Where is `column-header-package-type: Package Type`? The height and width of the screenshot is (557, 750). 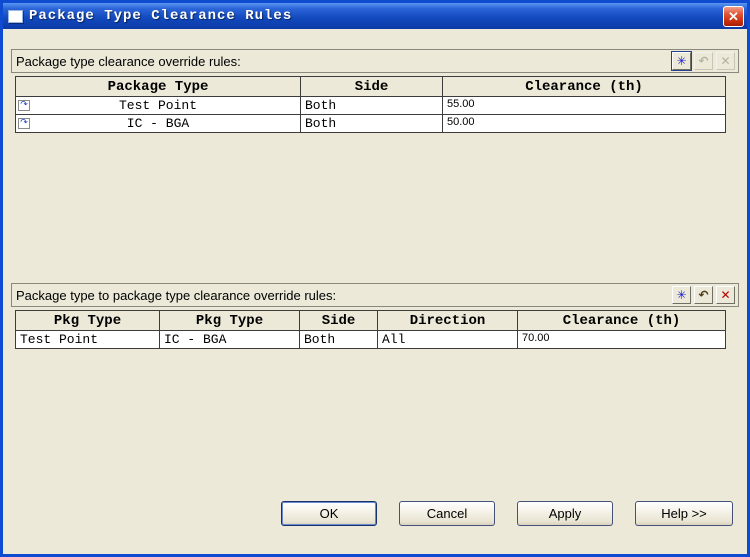 column-header-package-type: Package Type is located at coordinates (158, 86).